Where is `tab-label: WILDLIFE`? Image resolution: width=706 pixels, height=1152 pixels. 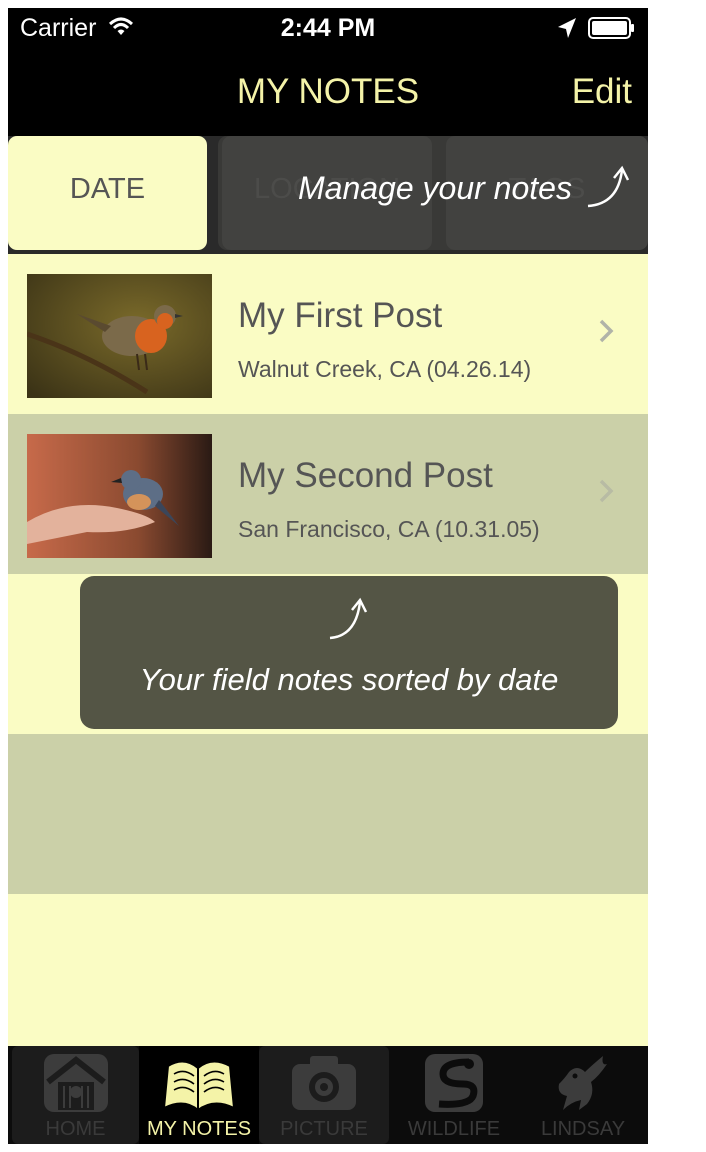
tab-label: WILDLIFE is located at coordinates (454, 1129).